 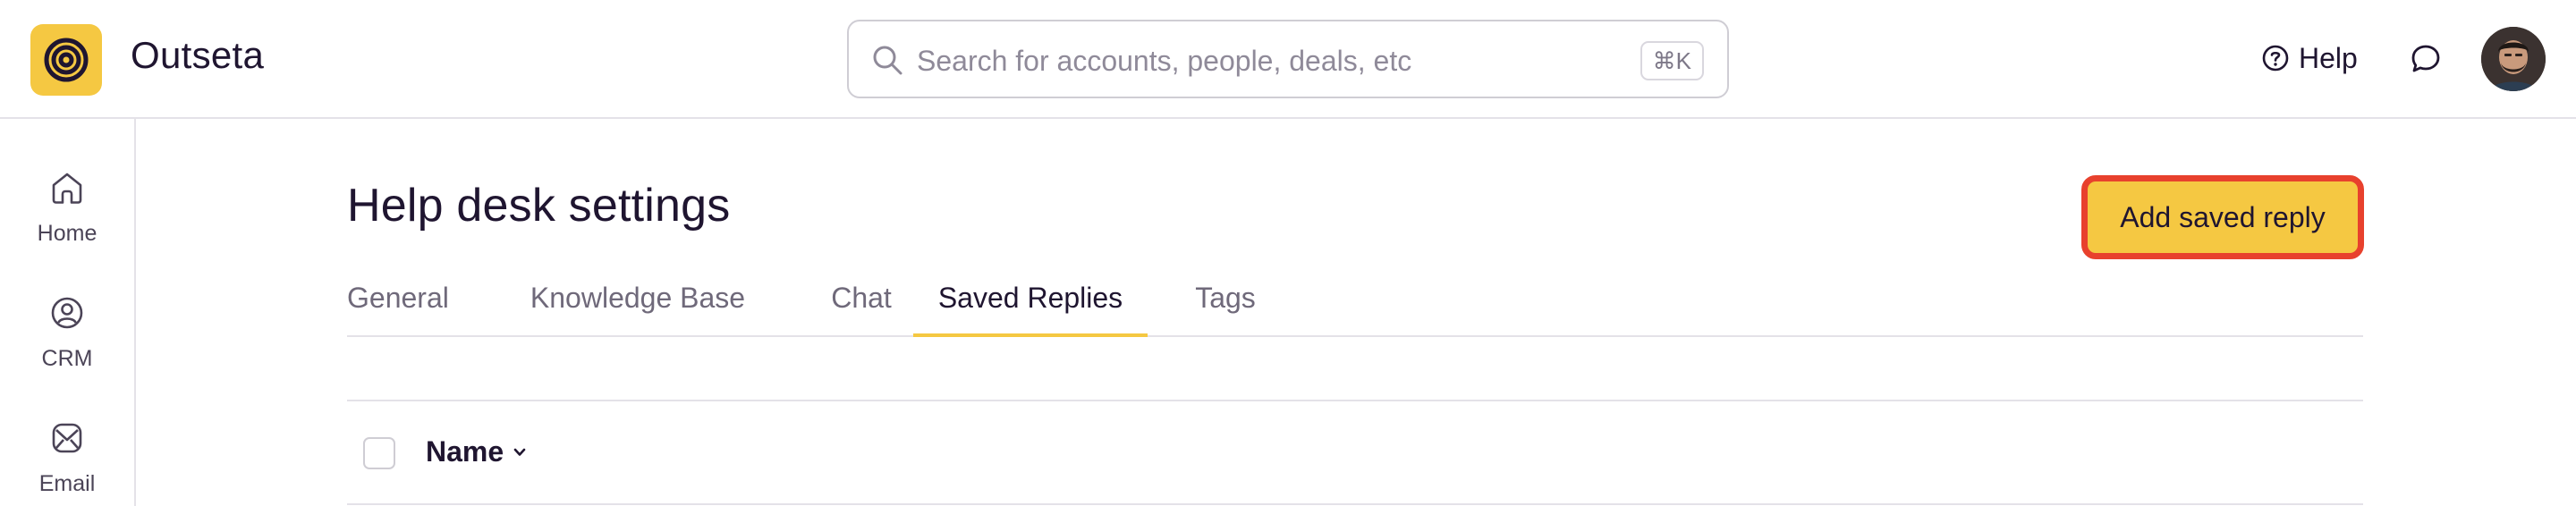 I want to click on sidebar-item-home: Home, so click(x=67, y=207).